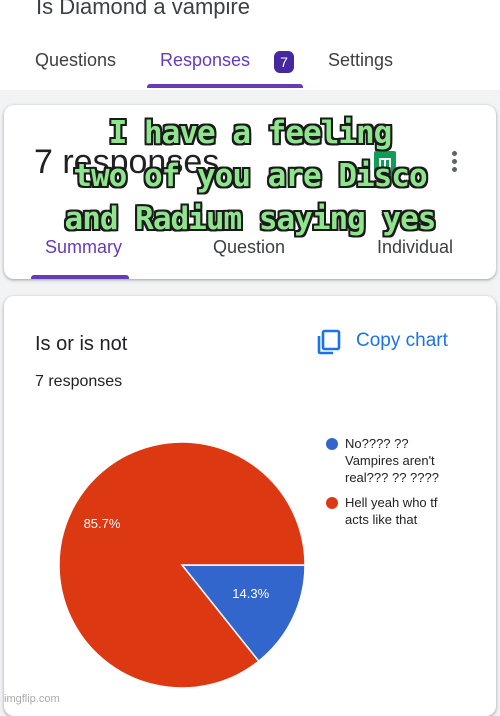  Describe the element at coordinates (102, 523) in the screenshot. I see `pie-slice-label: 85.7%` at that location.